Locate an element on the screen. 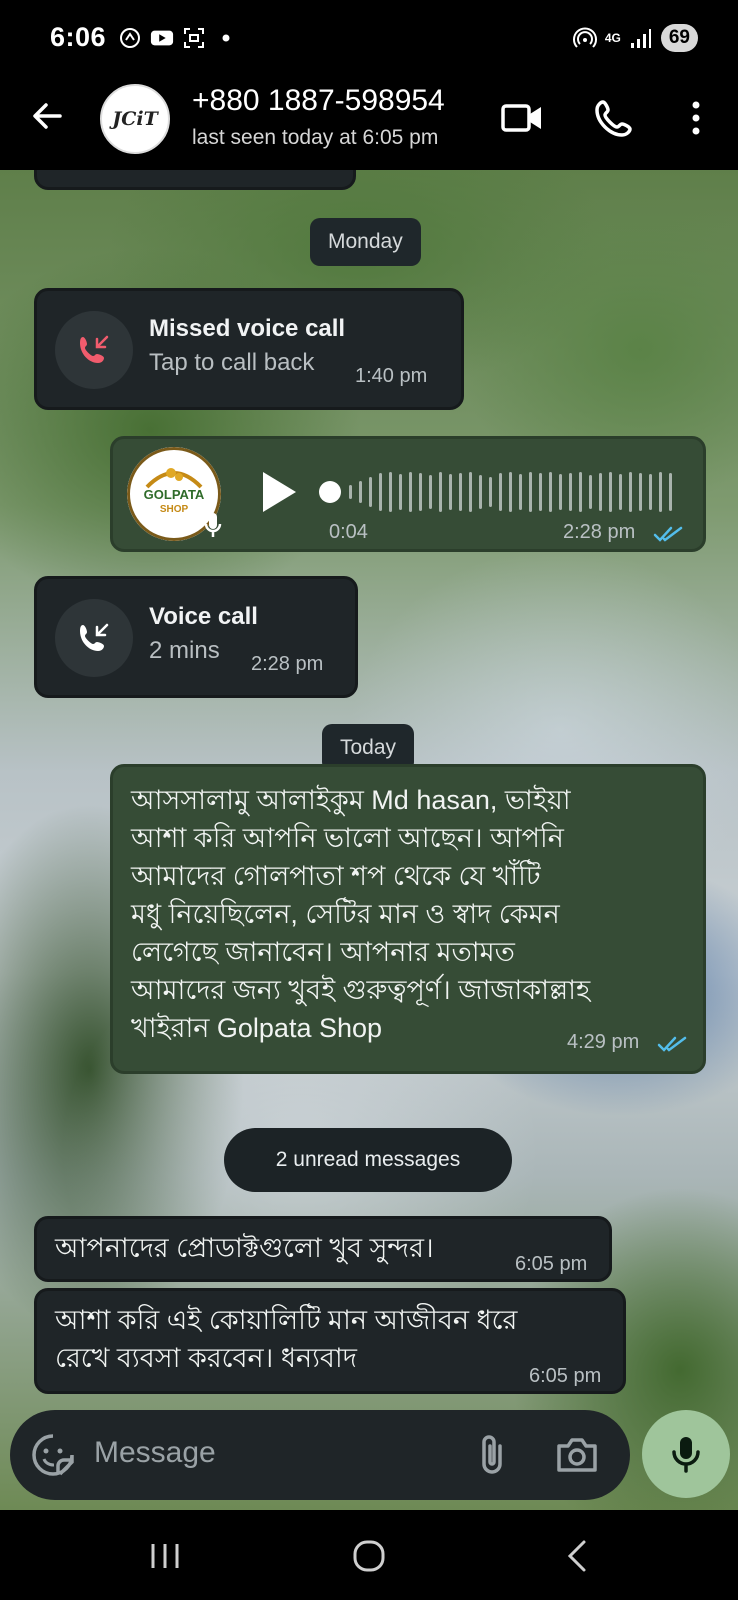 The width and height of the screenshot is (738, 1600). voice-note-duration: 0:04 is located at coordinates (348, 532).